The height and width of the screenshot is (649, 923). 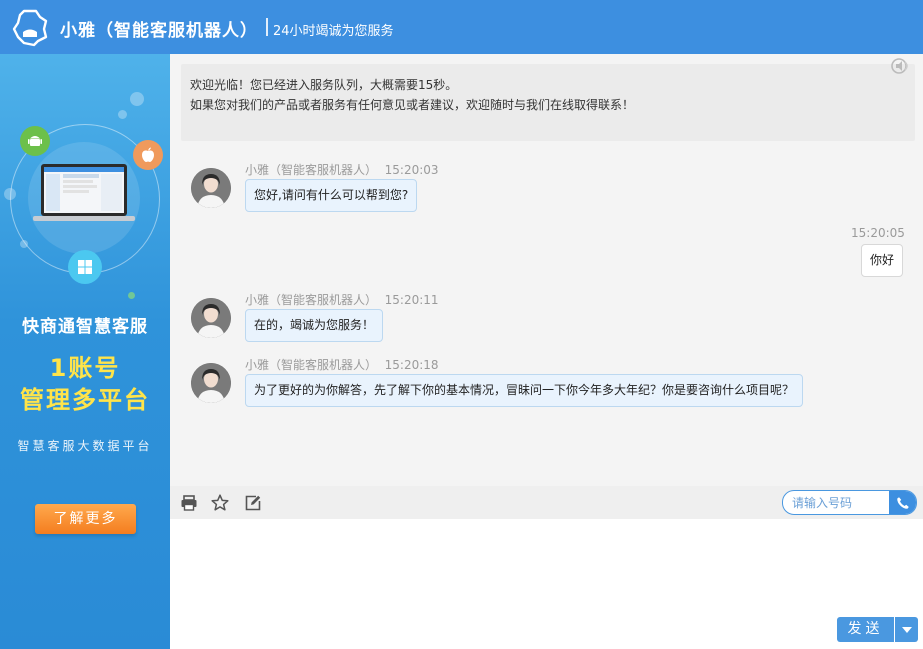 What do you see at coordinates (85, 368) in the screenshot?
I see `sidebar-headline-1: 1账号` at bounding box center [85, 368].